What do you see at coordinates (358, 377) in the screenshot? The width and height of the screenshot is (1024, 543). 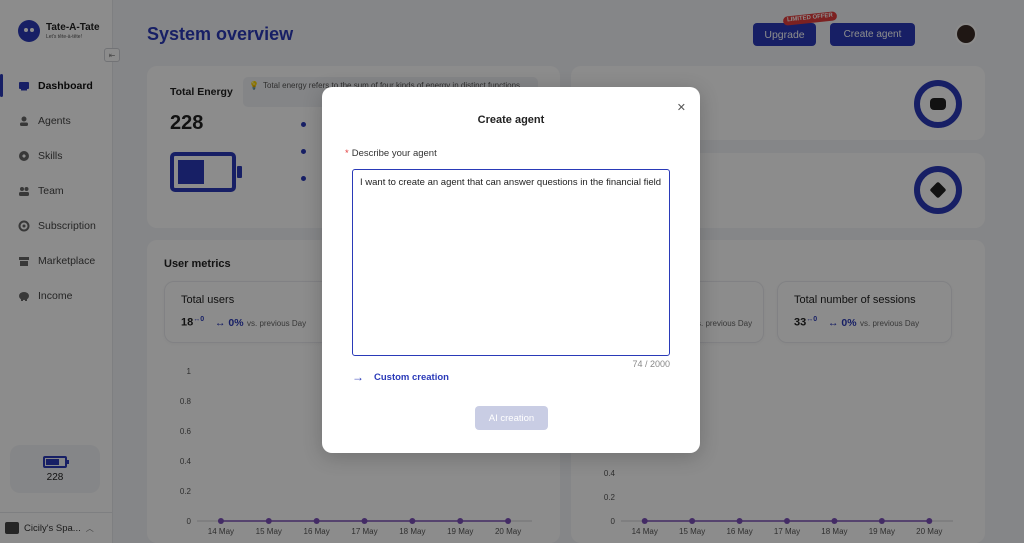 I see `arrow-right-icon: →` at bounding box center [358, 377].